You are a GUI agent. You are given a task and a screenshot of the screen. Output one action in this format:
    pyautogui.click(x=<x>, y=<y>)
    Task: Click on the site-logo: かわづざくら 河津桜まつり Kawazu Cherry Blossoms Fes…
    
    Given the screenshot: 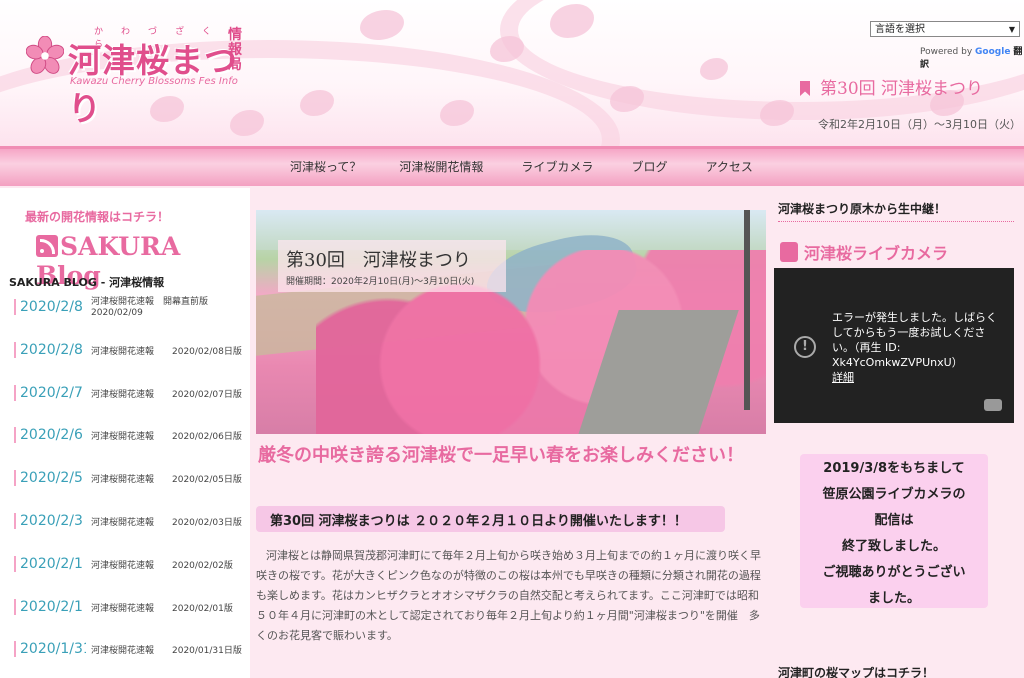 What is the action you would take?
    pyautogui.click(x=137, y=76)
    